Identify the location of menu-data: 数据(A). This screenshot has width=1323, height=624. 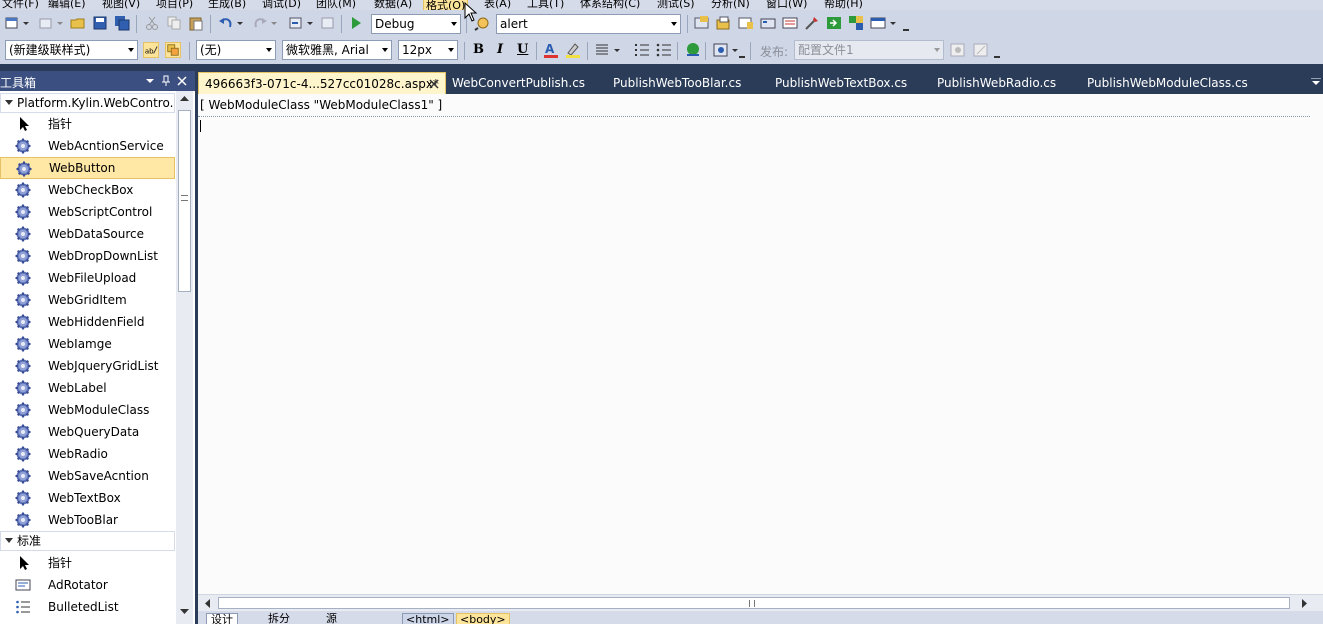
(393, 5).